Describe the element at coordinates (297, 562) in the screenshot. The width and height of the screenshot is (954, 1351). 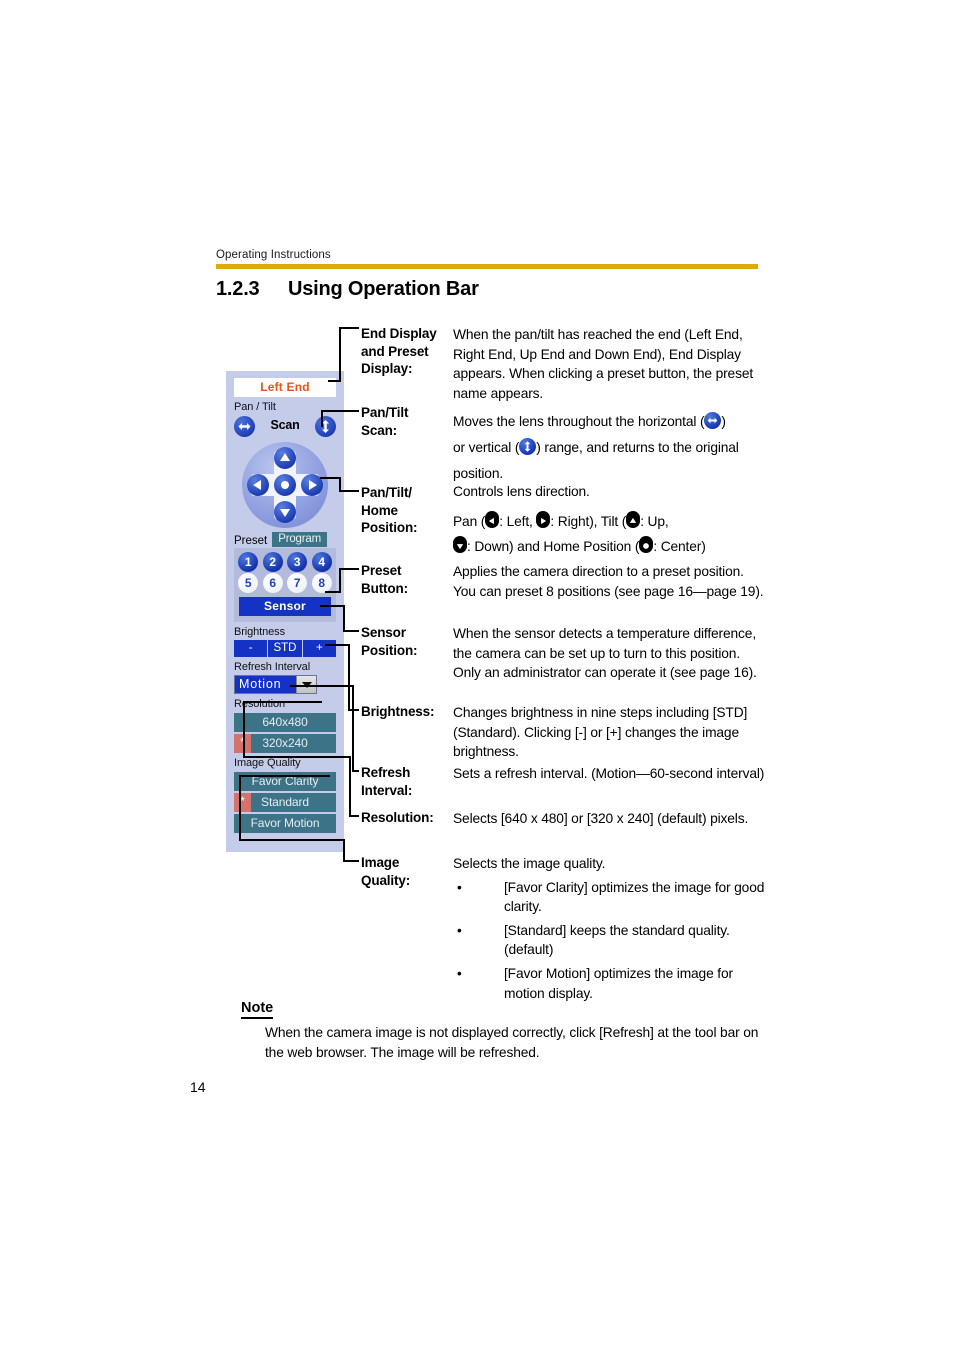
I see `preset-button-3: 3` at that location.